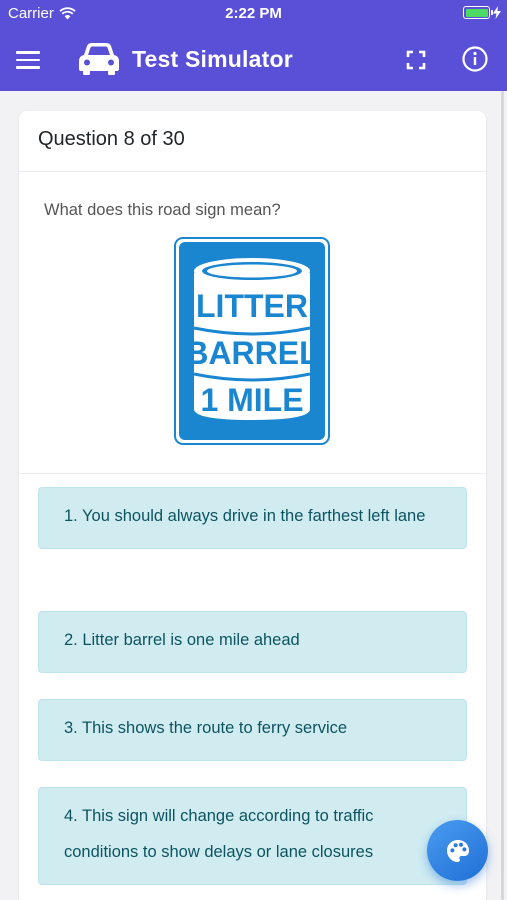 The width and height of the screenshot is (507, 900). I want to click on info-icon, so click(475, 59).